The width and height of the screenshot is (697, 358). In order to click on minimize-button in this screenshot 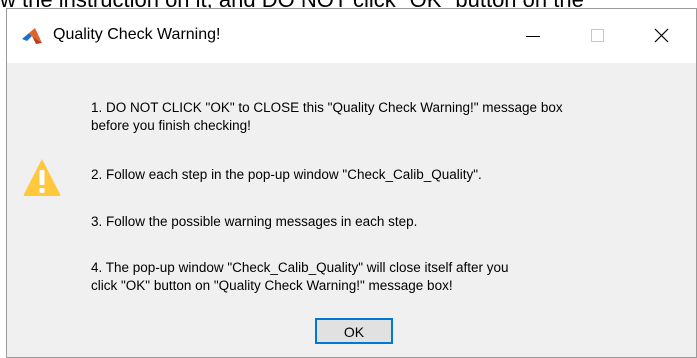, I will do `click(533, 36)`.